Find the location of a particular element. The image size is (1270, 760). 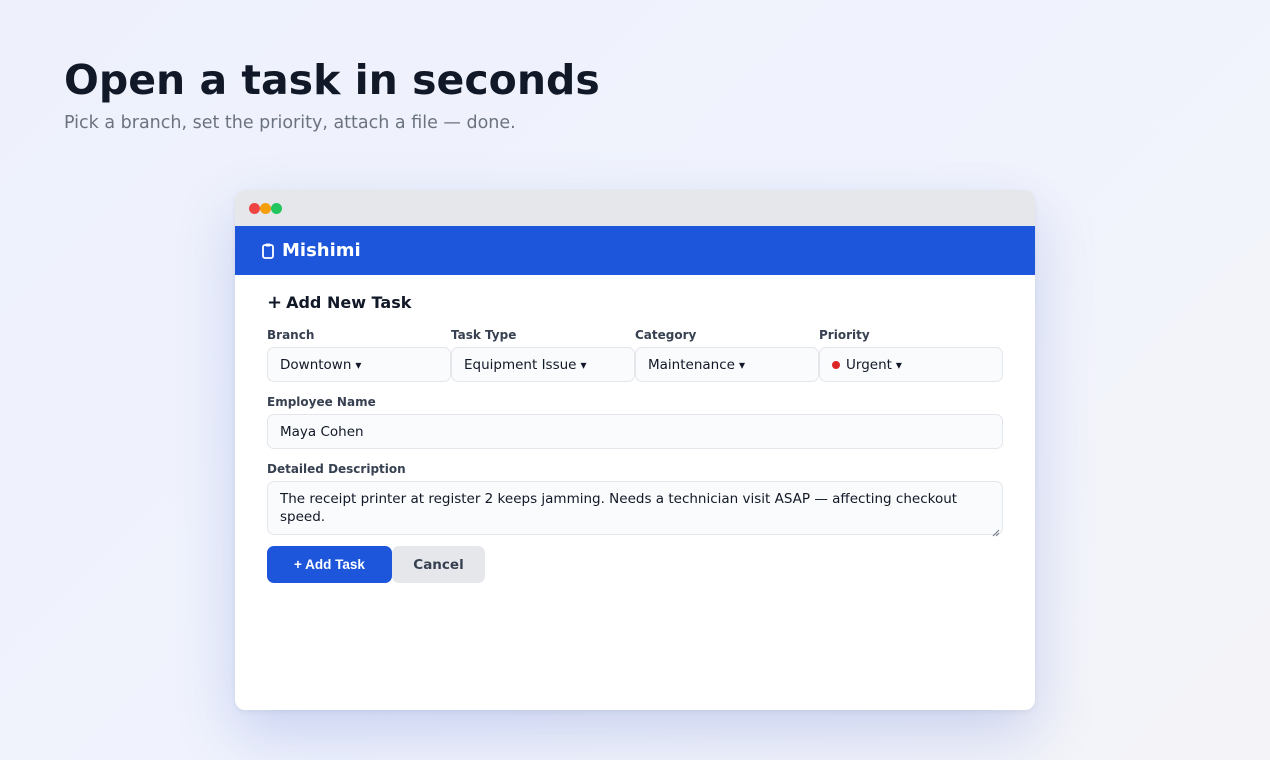

task-type-field: Task Type Equipment Issue ▾ is located at coordinates (543, 354).